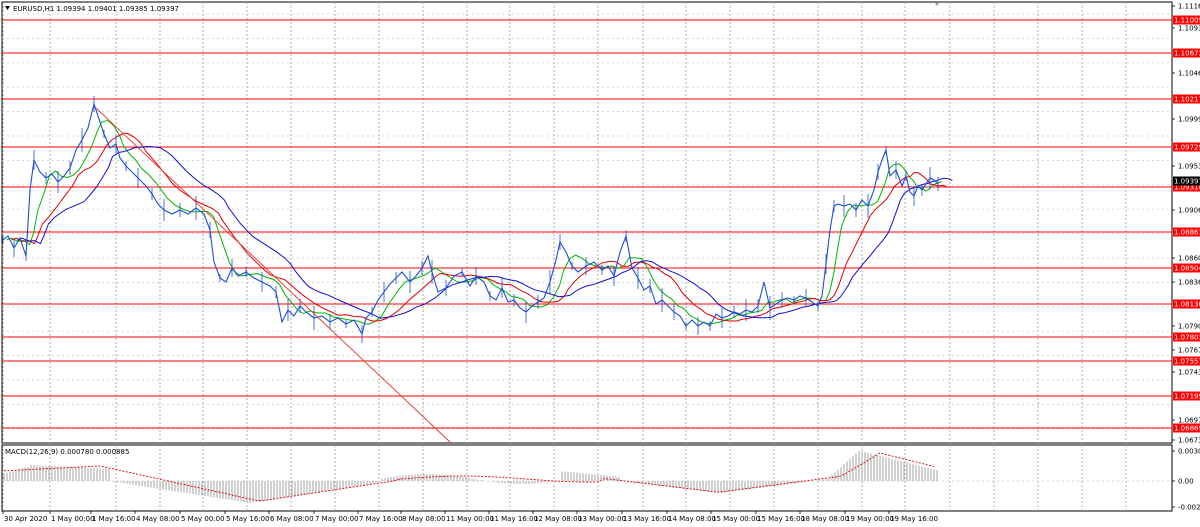  What do you see at coordinates (1189, 421) in the screenshot?
I see `price-tick-label: 1.06970` at bounding box center [1189, 421].